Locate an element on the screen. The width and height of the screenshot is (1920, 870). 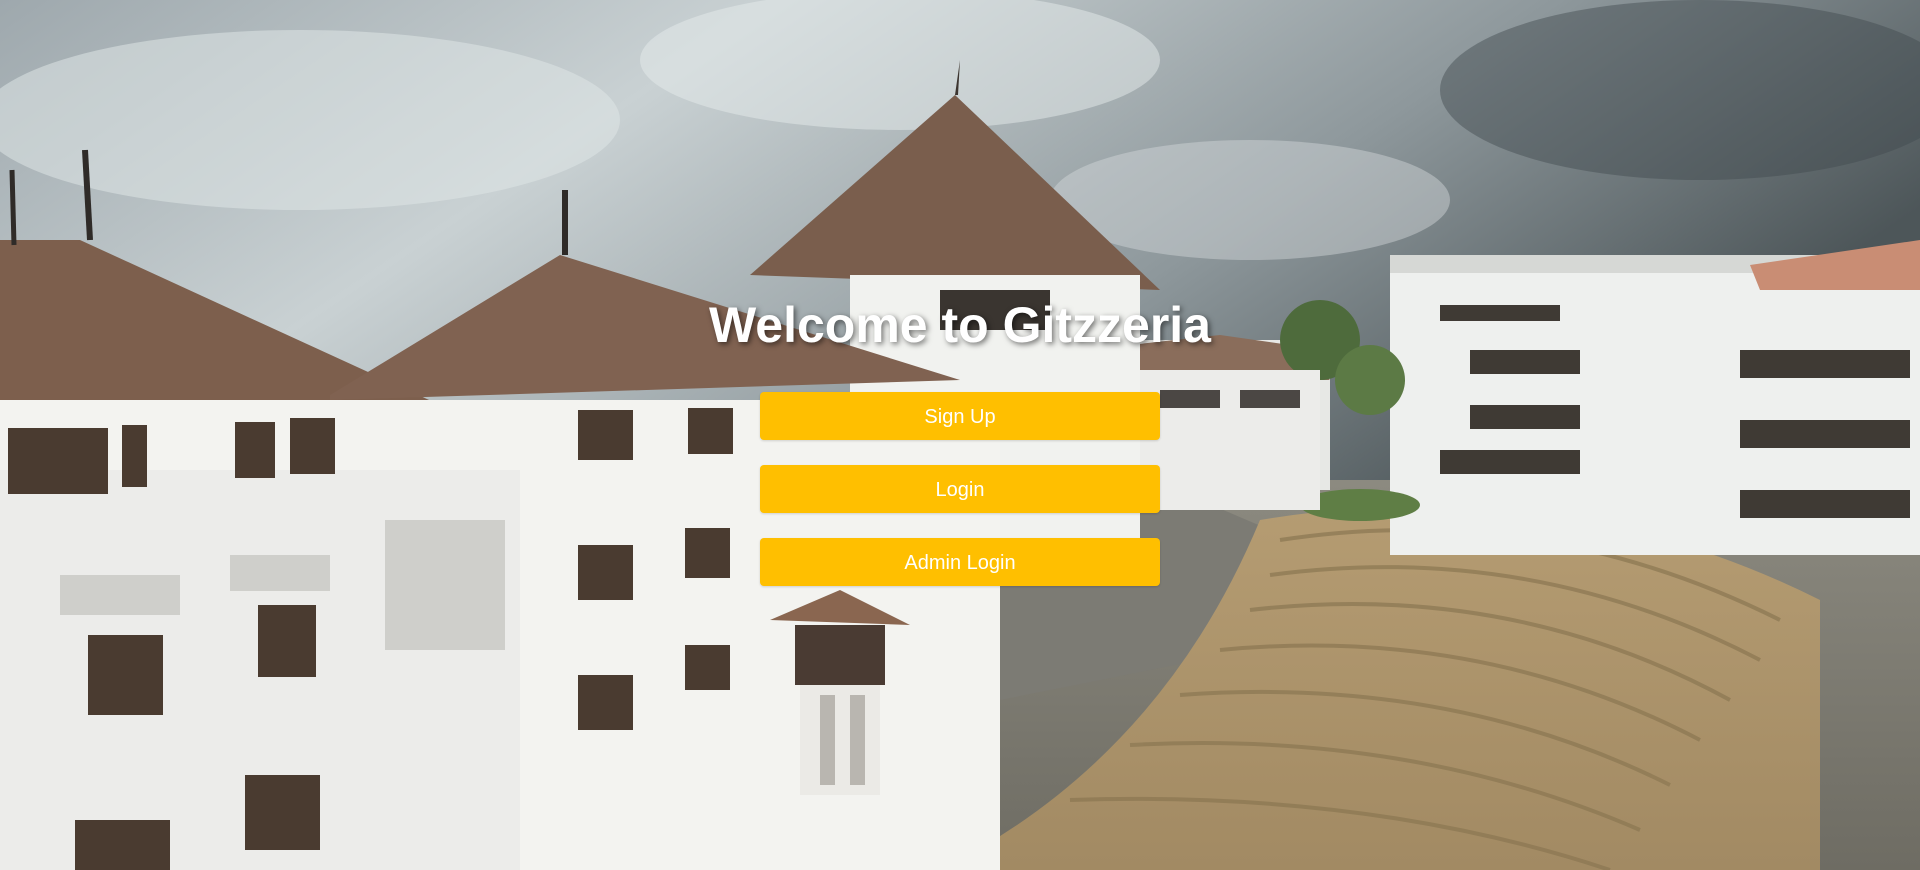
login-button: Login is located at coordinates (960, 489).